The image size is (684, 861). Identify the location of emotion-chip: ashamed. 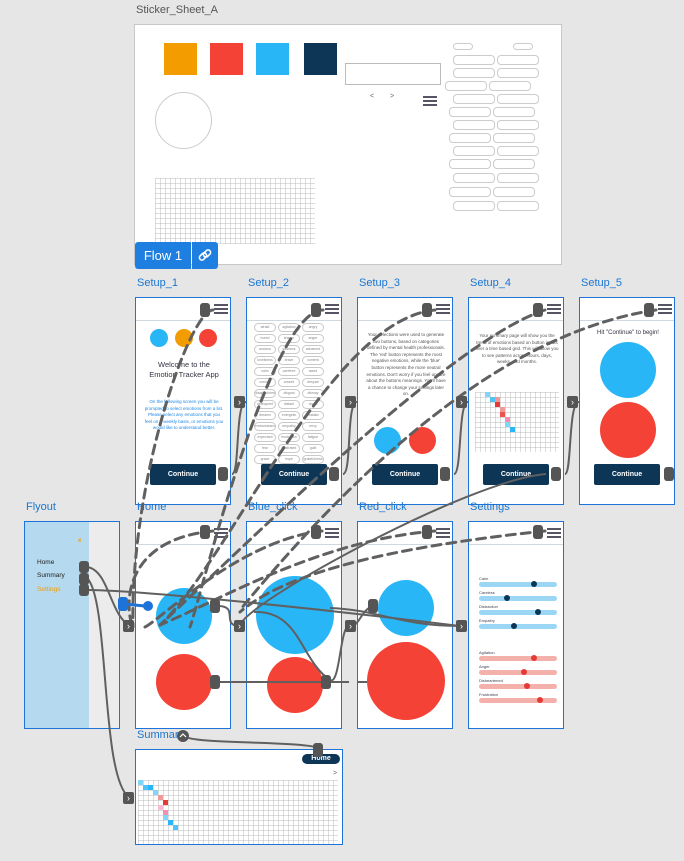
(313, 349).